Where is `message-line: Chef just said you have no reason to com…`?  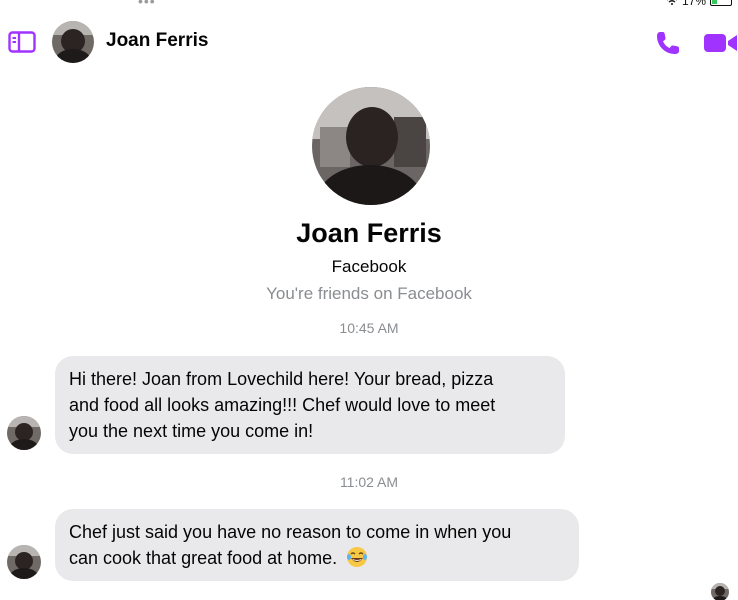
message-line: Chef just said you have no reason to com… is located at coordinates (290, 532).